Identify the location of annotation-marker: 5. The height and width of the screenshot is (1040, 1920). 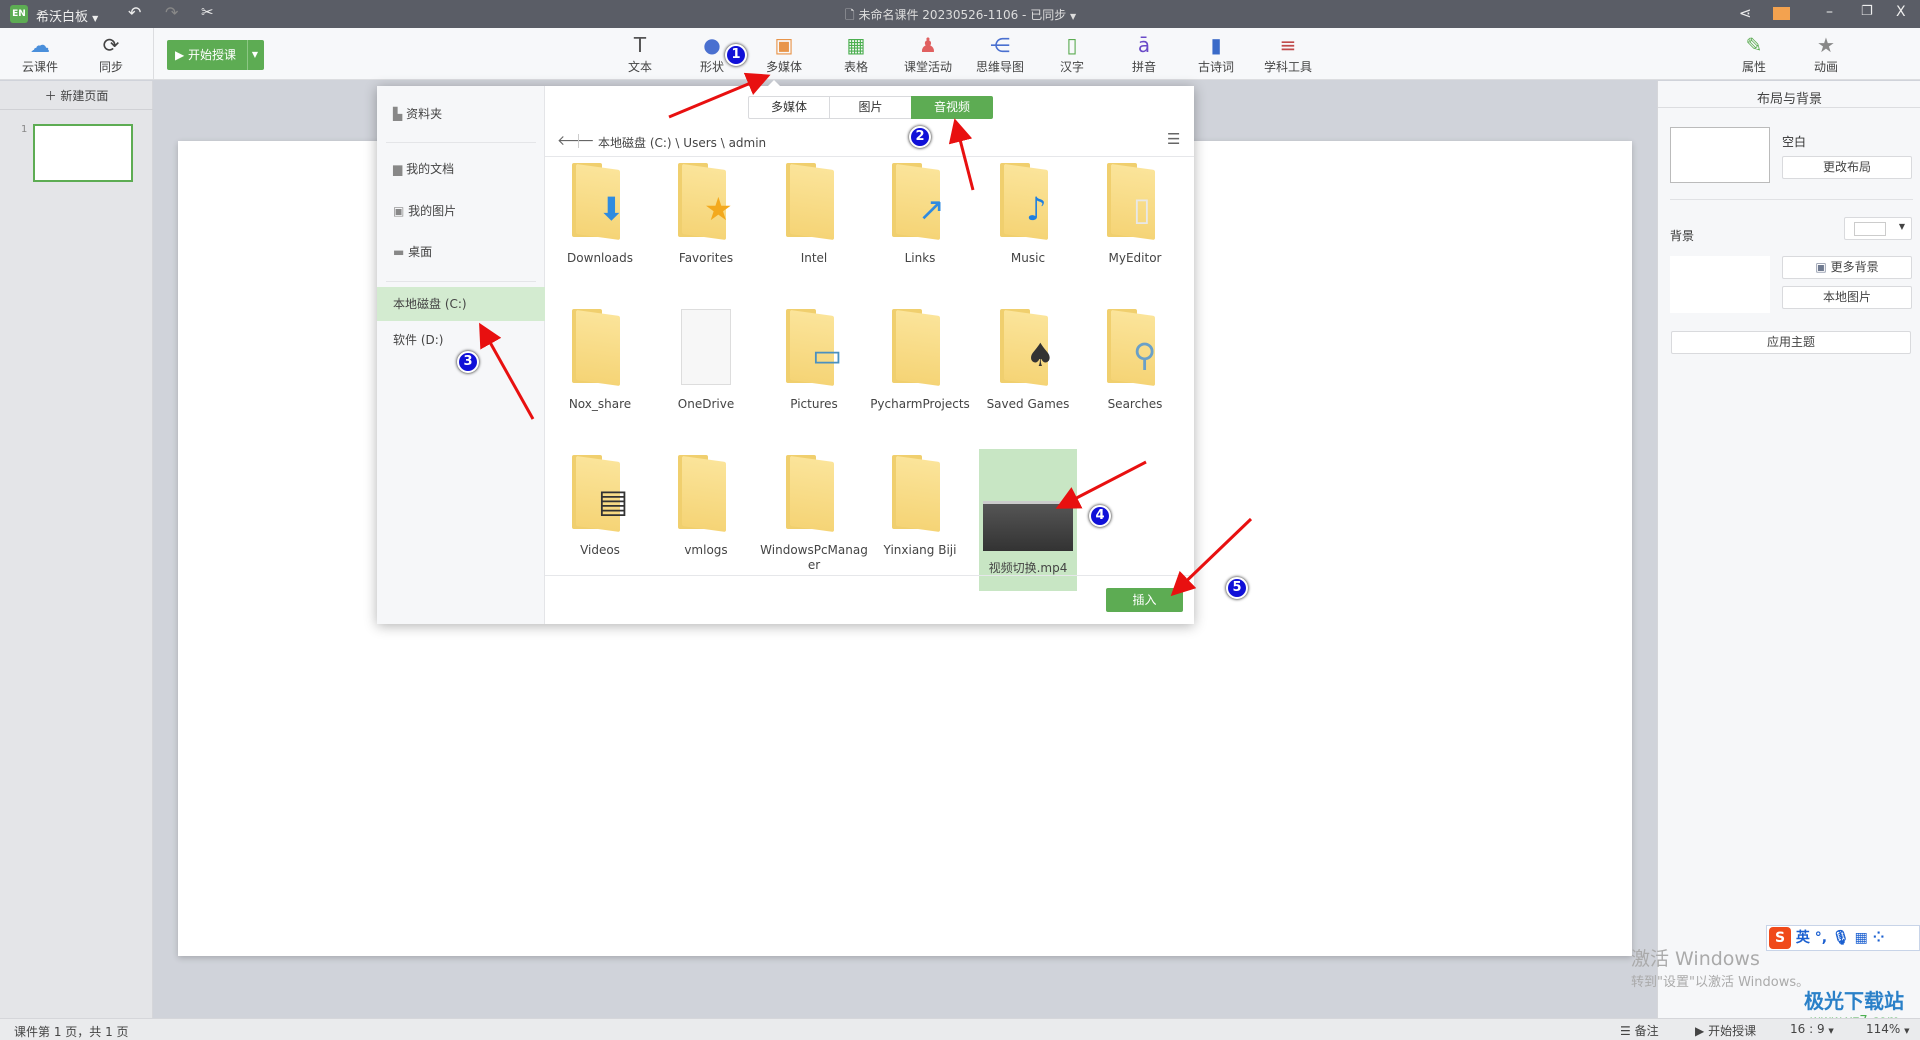
(1237, 588).